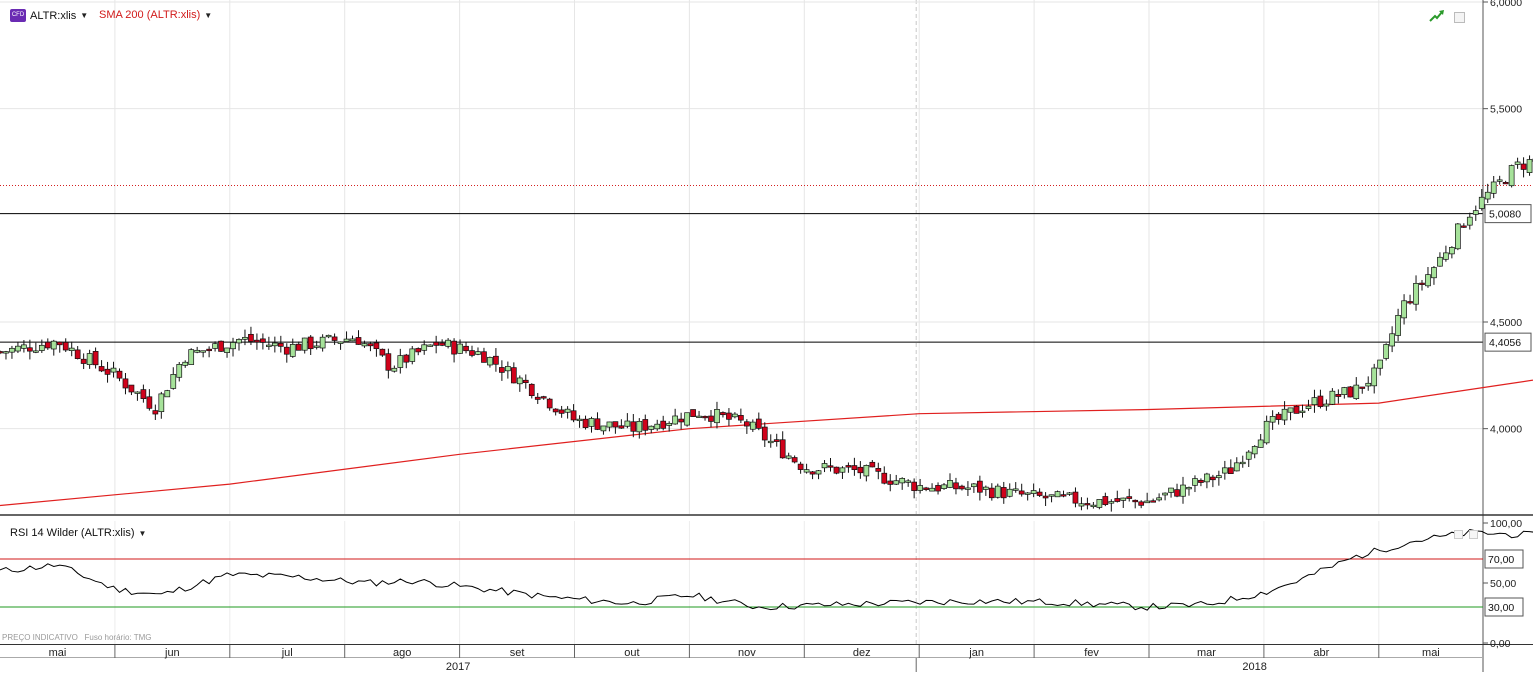  Describe the element at coordinates (1437, 16) in the screenshot. I see `trend-arrow-icon` at that location.